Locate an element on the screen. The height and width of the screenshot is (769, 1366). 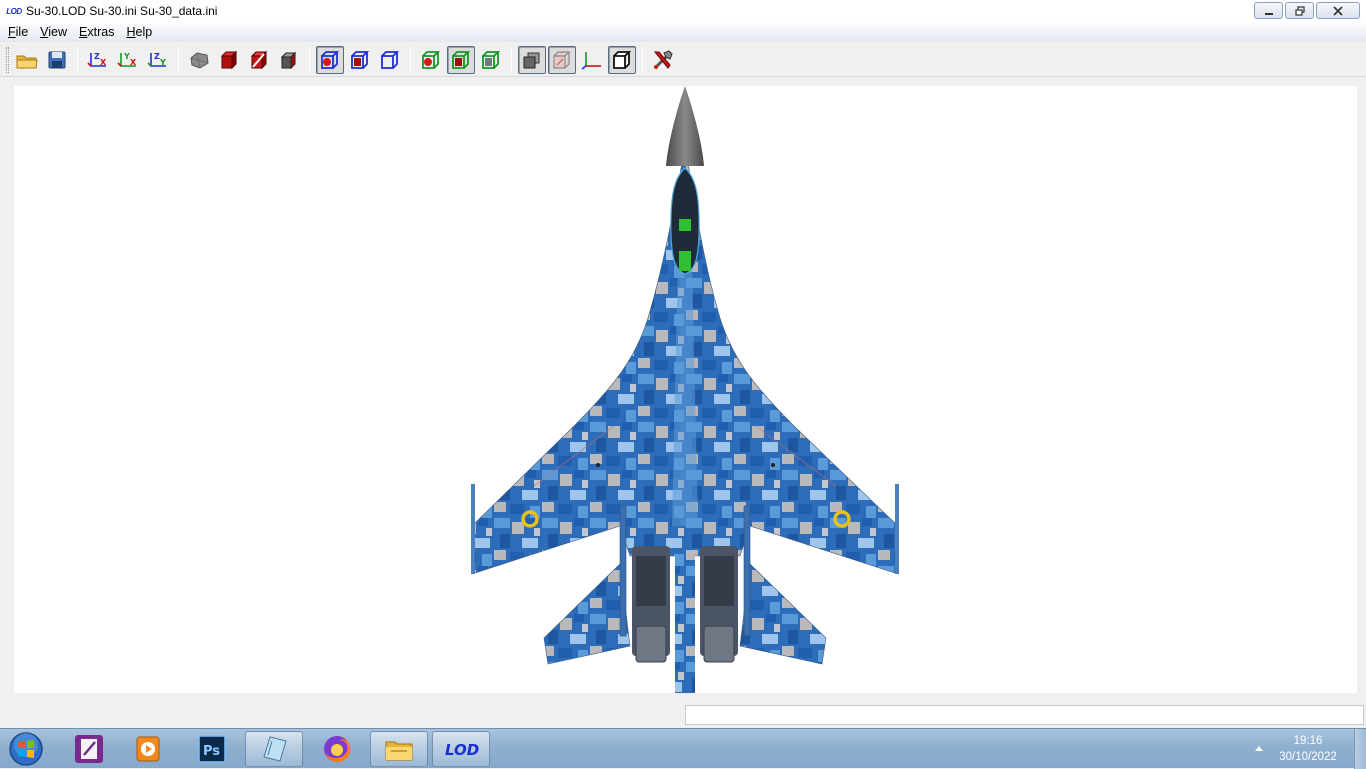
green-lod-button is located at coordinates (431, 60).